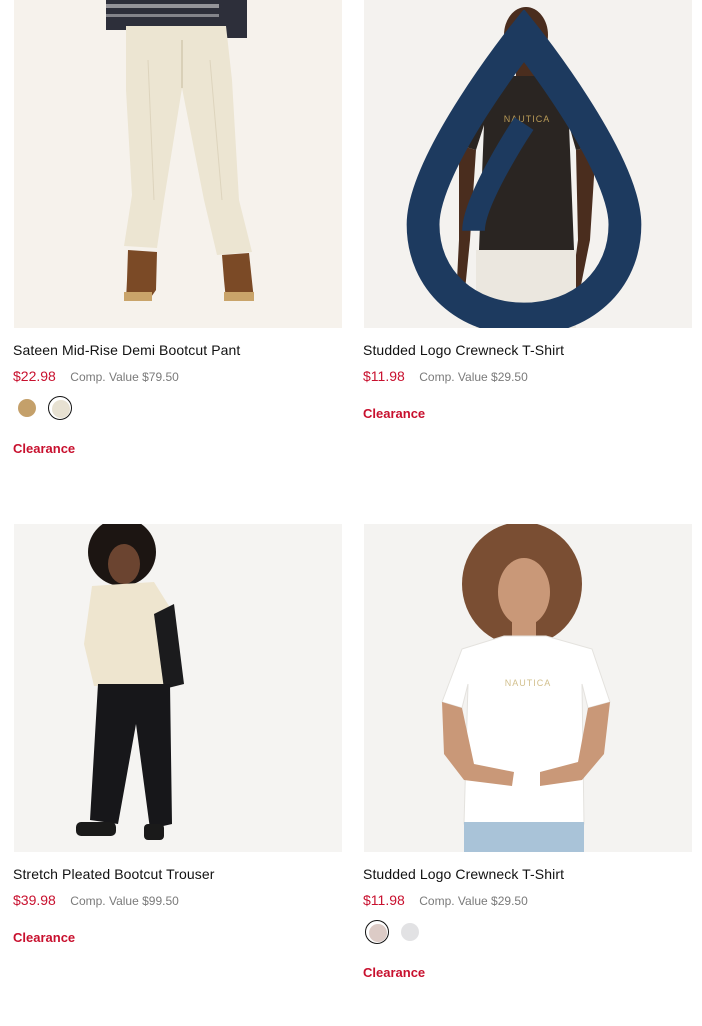 Image resolution: width=702 pixels, height=1026 pixels. What do you see at coordinates (124, 377) in the screenshot?
I see `comp-value: Comp. Value $79.50` at bounding box center [124, 377].